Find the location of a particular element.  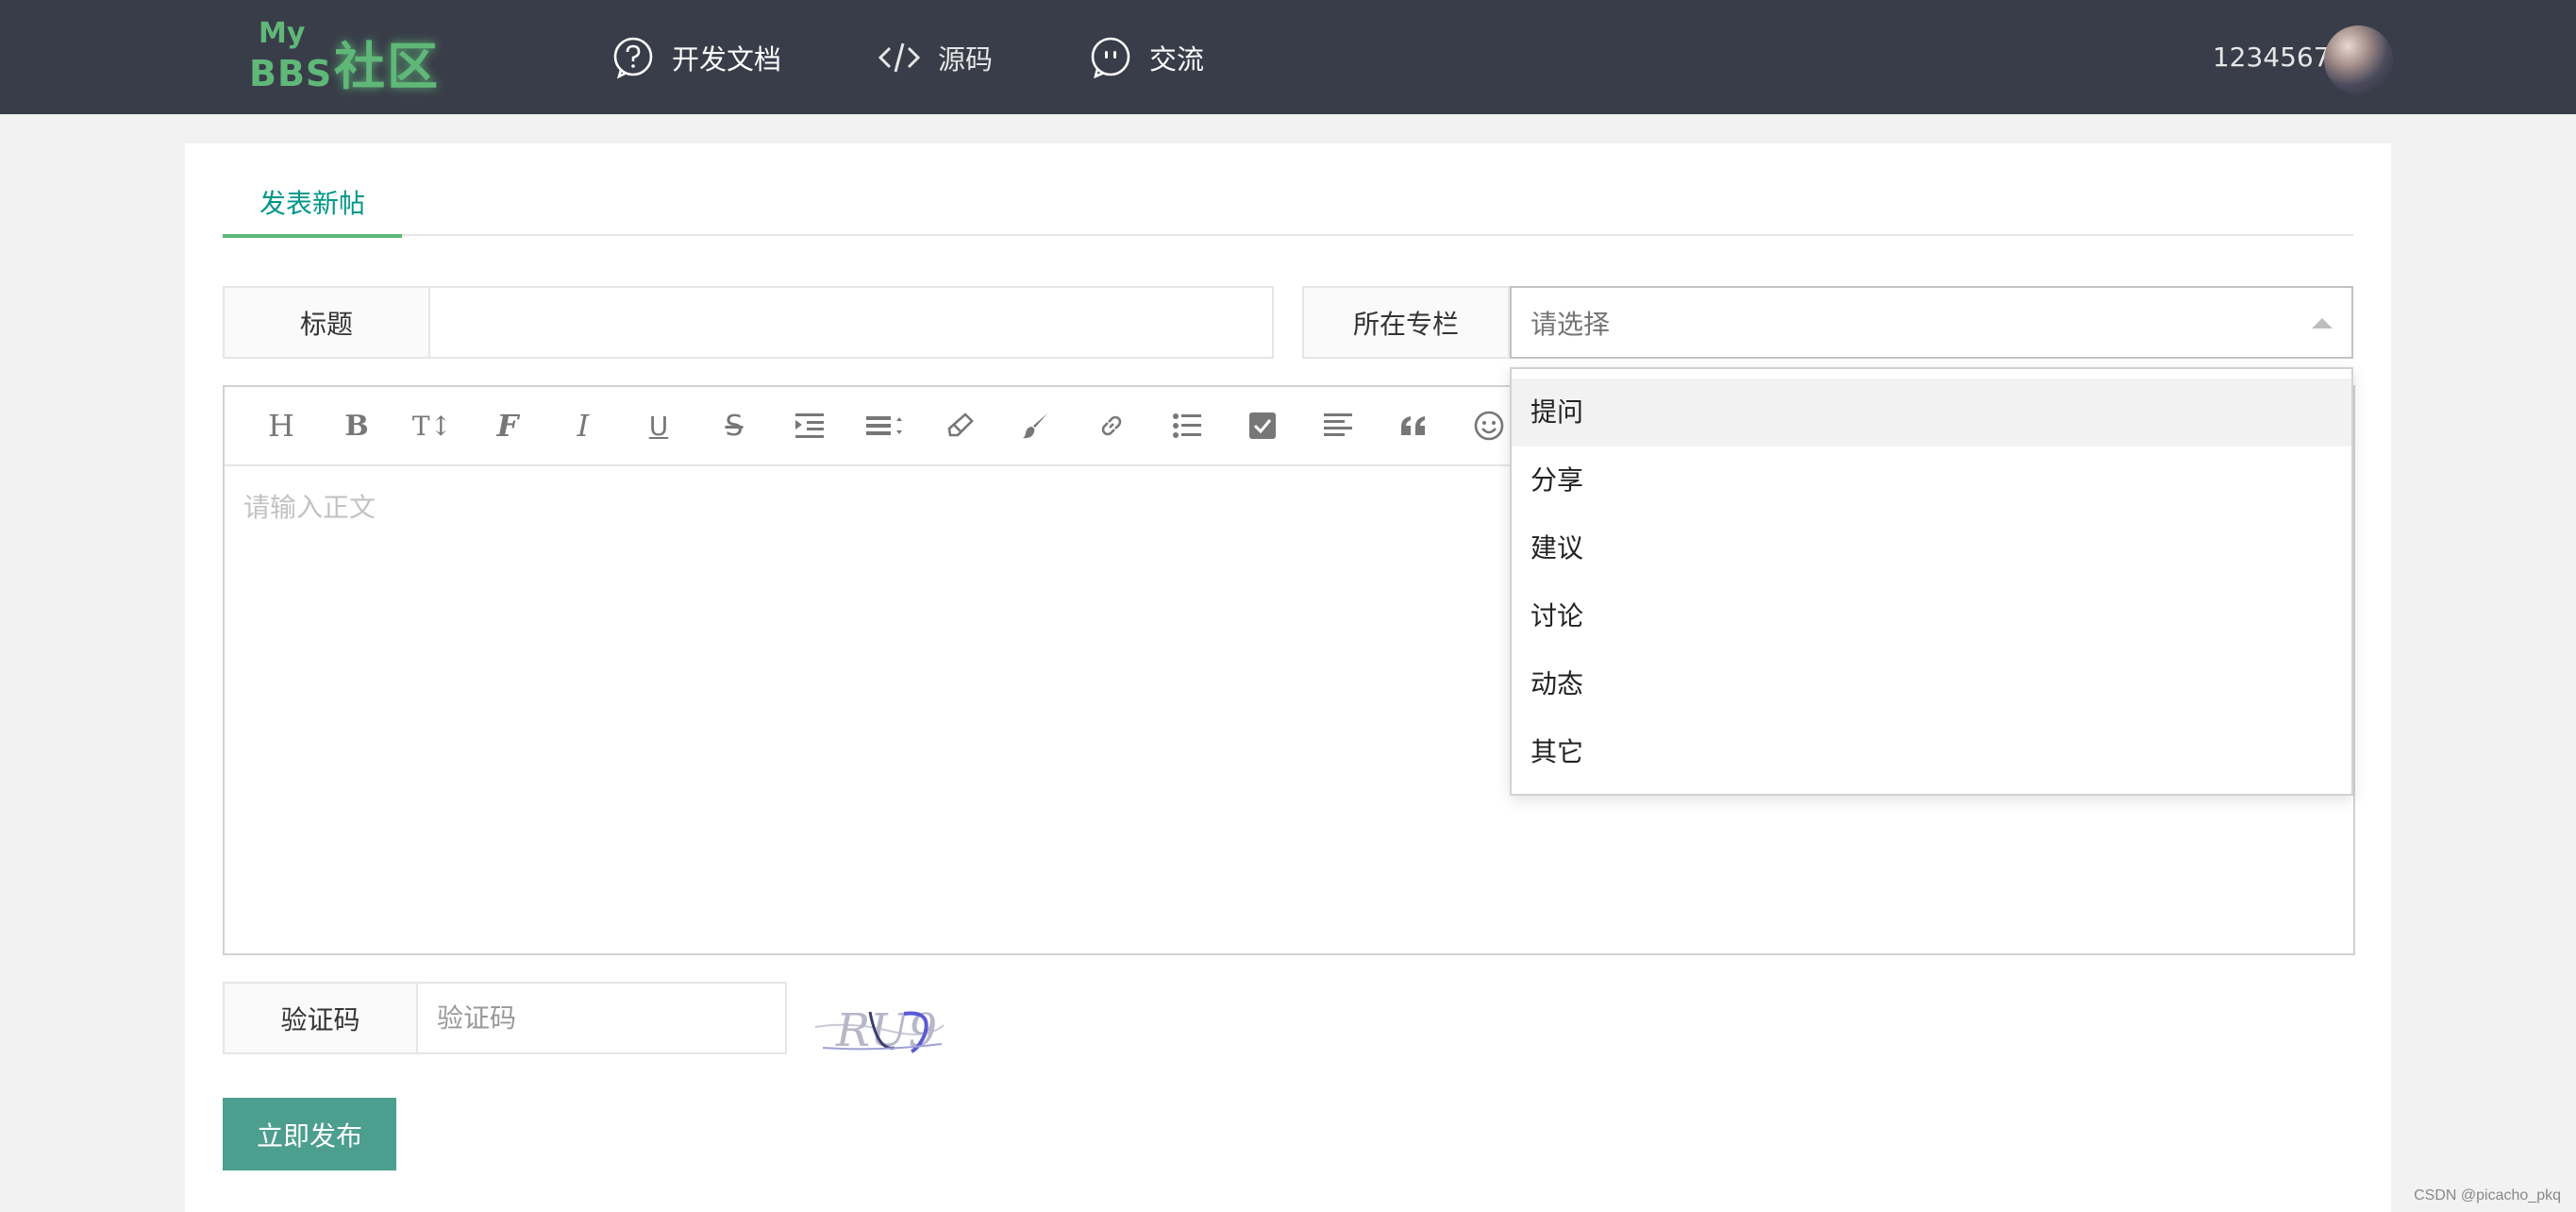

nav-discussion-label: 交流 is located at coordinates (1177, 59).